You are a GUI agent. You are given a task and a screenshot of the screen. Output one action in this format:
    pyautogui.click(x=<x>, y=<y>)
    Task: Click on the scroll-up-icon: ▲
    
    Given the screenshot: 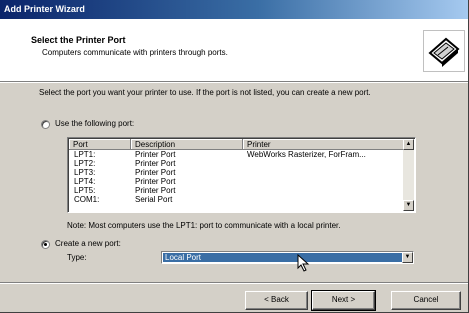 What is the action you would take?
    pyautogui.click(x=408, y=144)
    